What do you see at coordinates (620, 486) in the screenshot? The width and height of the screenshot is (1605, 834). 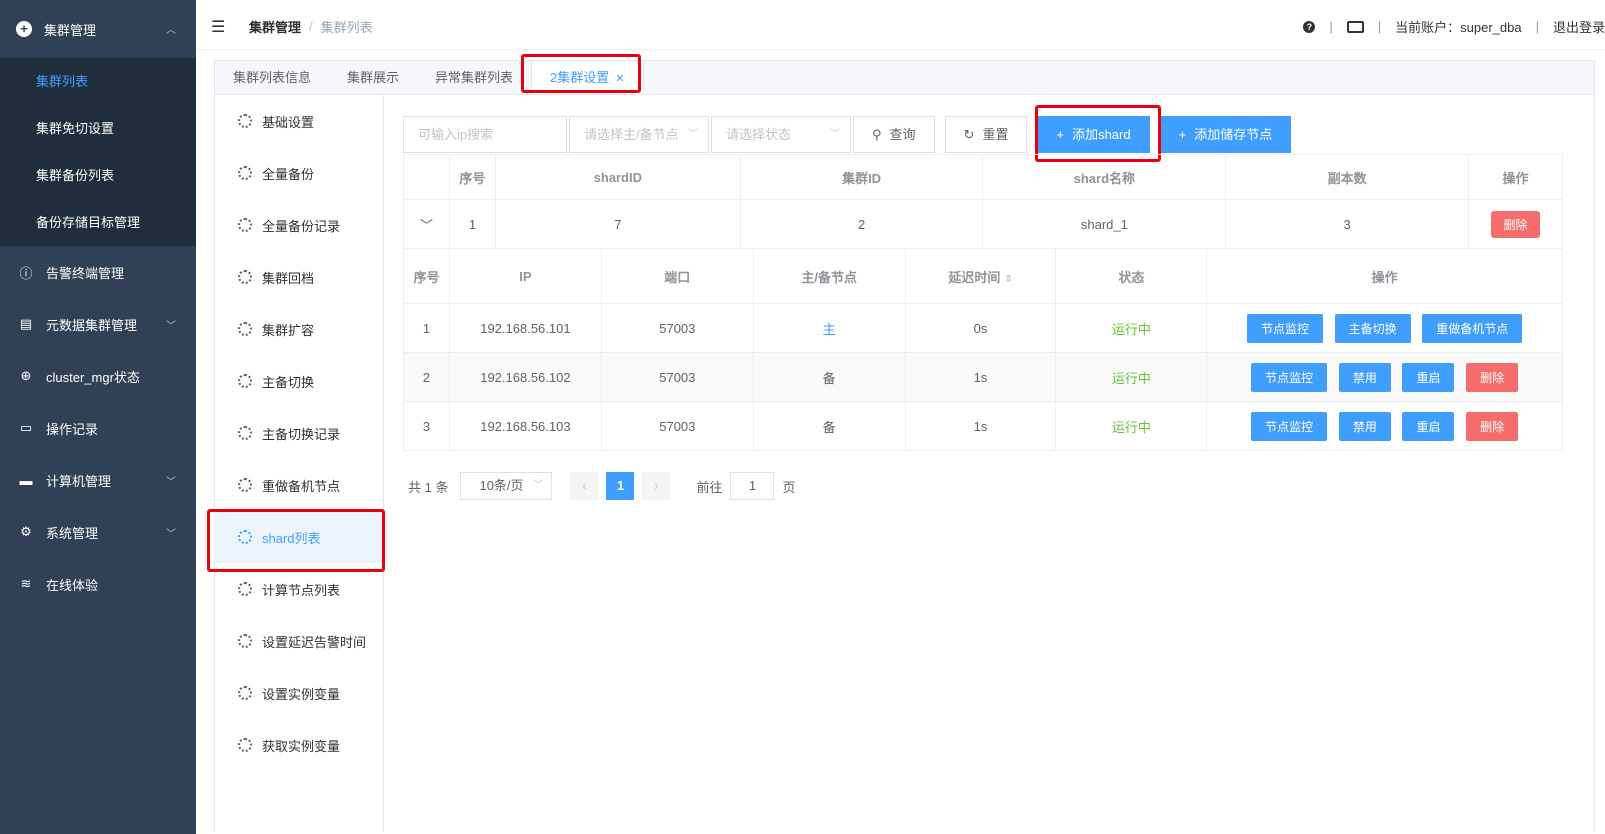 I see `page-number: 1` at bounding box center [620, 486].